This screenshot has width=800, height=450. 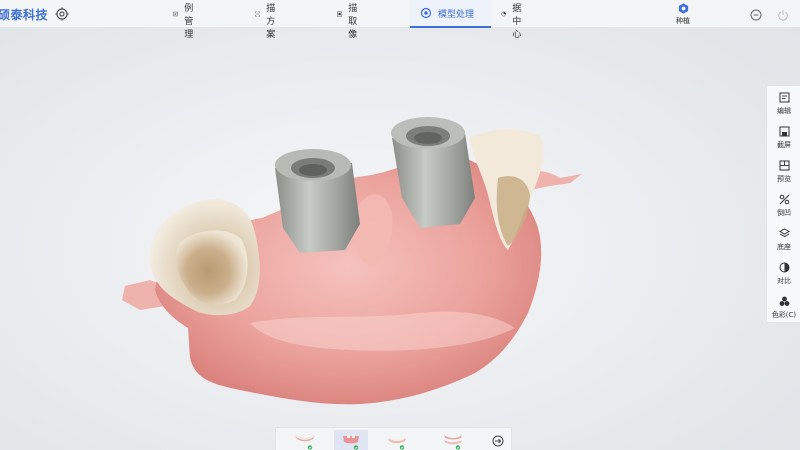 What do you see at coordinates (783, 274) in the screenshot?
I see `contrast-button: 对比` at bounding box center [783, 274].